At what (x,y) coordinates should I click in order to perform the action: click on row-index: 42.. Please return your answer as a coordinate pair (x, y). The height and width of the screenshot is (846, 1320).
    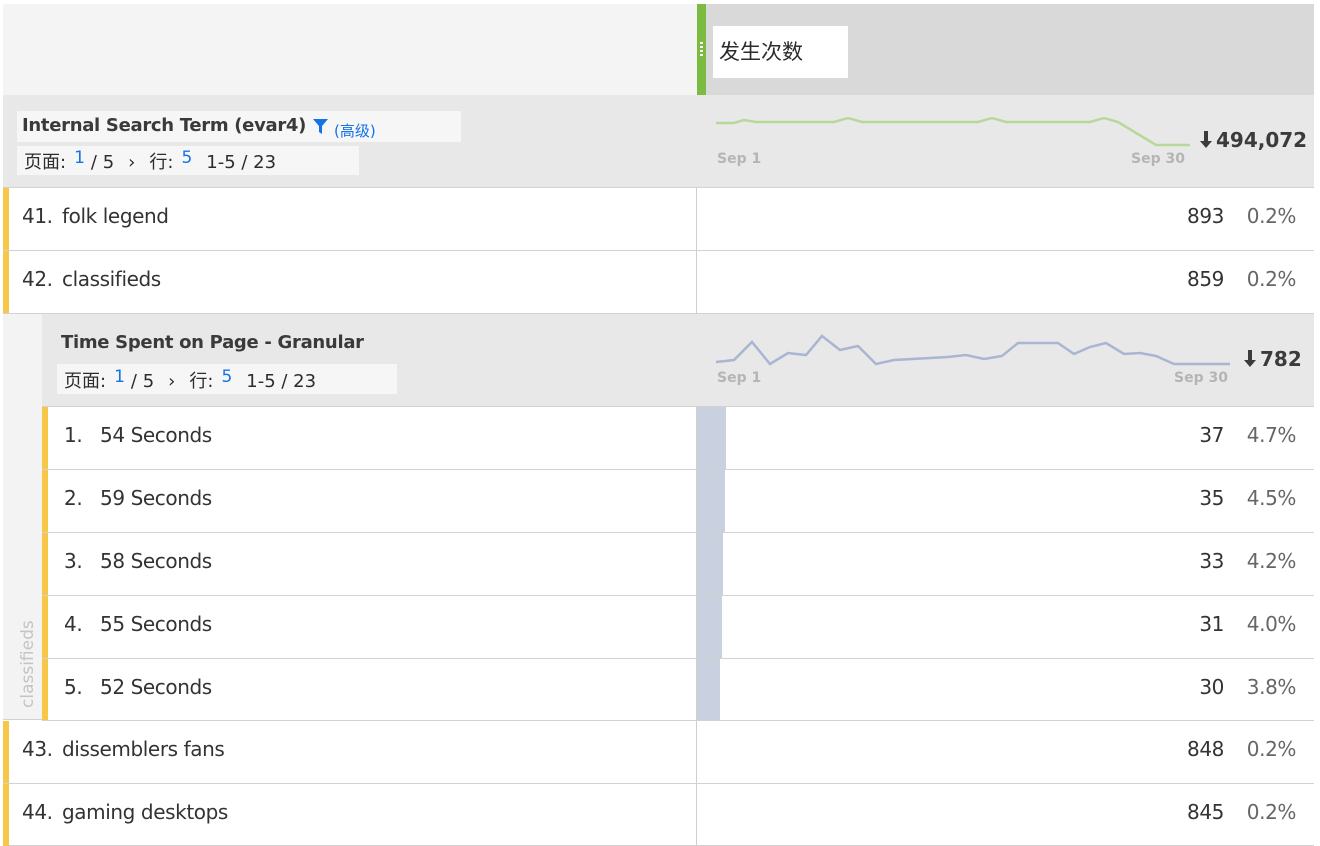
    Looking at the image, I should click on (37, 279).